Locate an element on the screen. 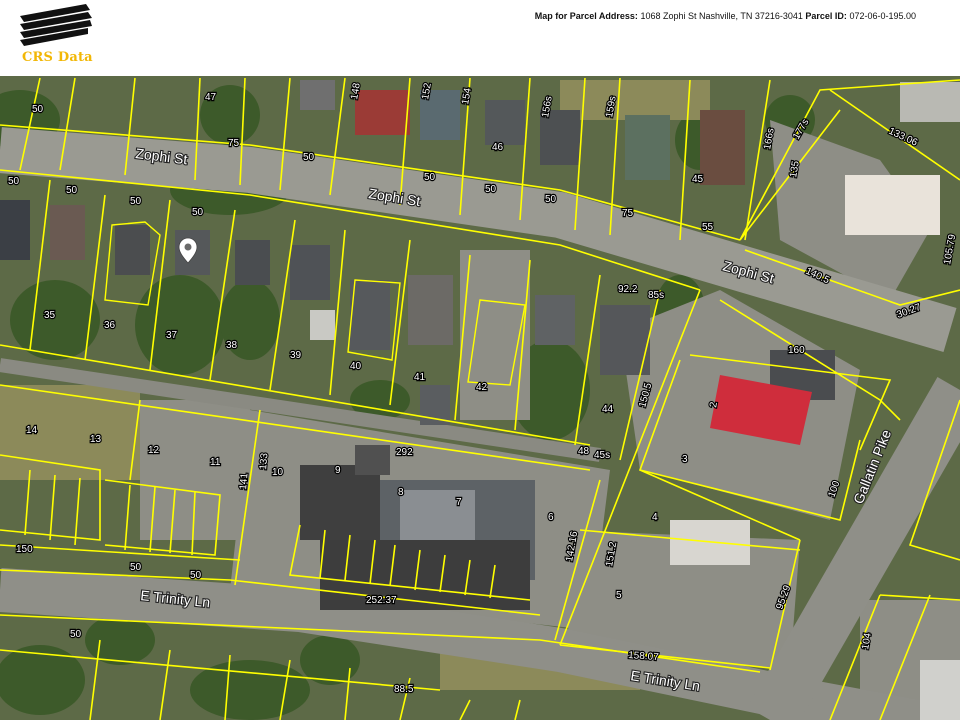  parcel-label: 36 is located at coordinates (110, 325).